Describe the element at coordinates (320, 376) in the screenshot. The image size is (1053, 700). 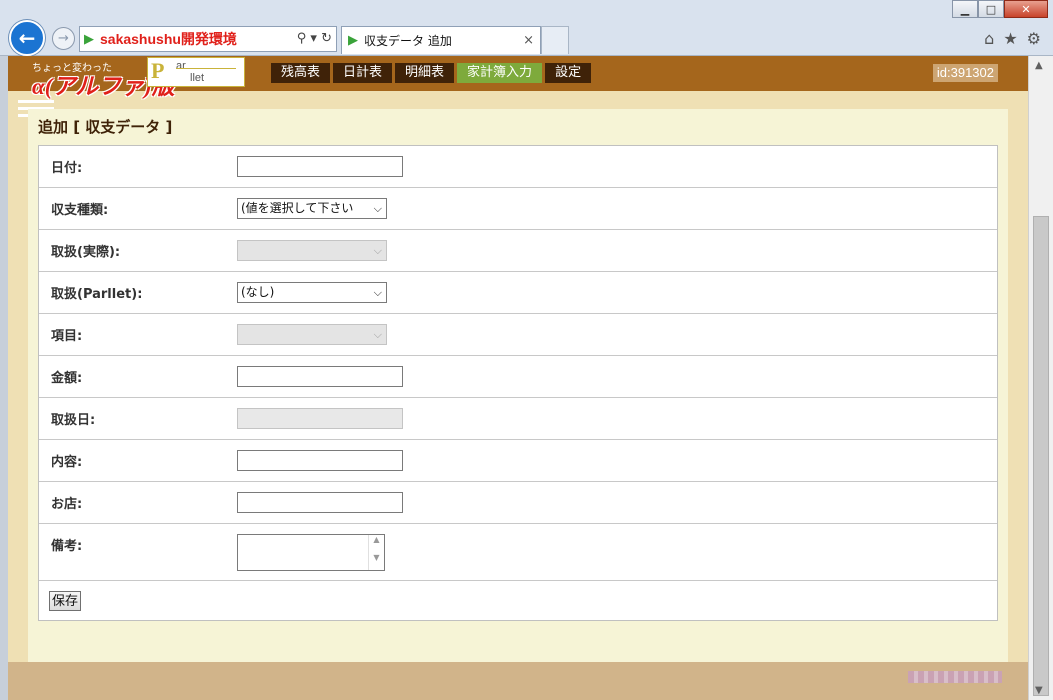
I see `amount-input` at that location.